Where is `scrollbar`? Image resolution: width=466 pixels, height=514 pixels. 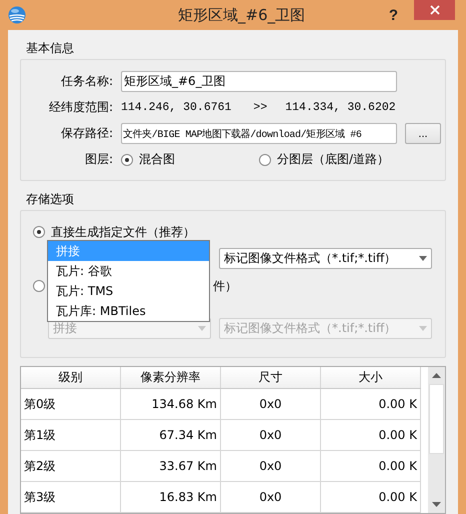
scrollbar is located at coordinates (436, 440).